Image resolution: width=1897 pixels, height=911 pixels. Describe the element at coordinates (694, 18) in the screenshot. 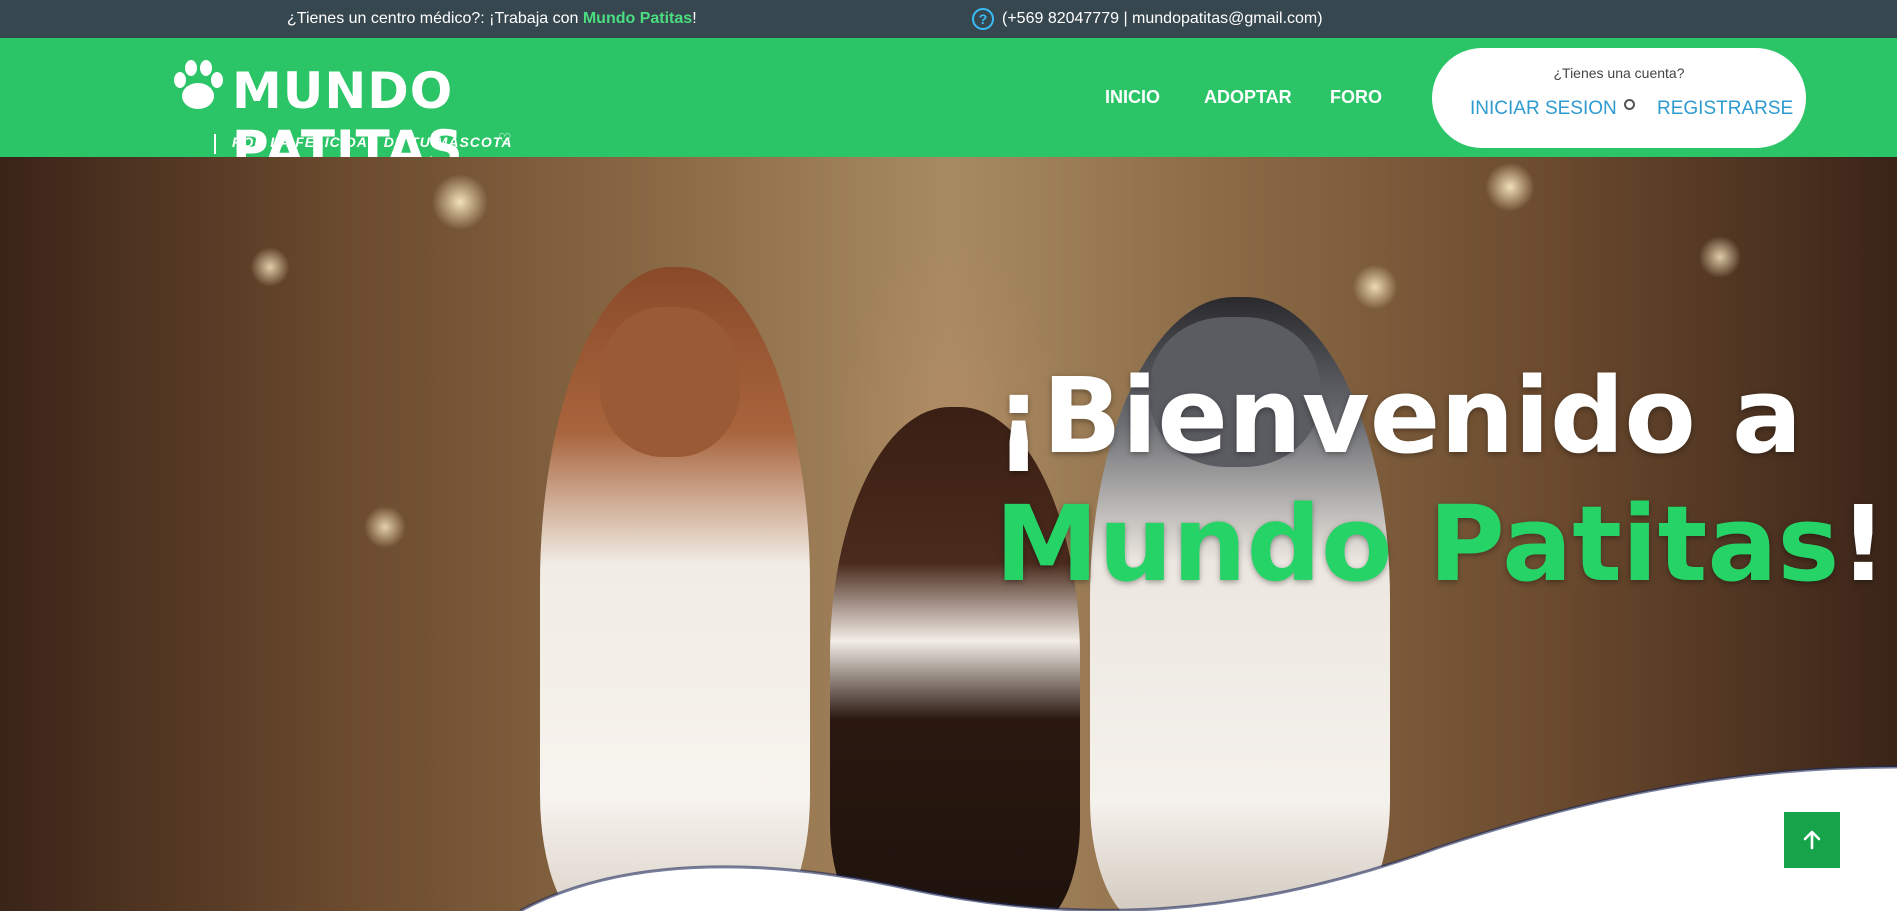

I see `promo-suffix: !` at that location.